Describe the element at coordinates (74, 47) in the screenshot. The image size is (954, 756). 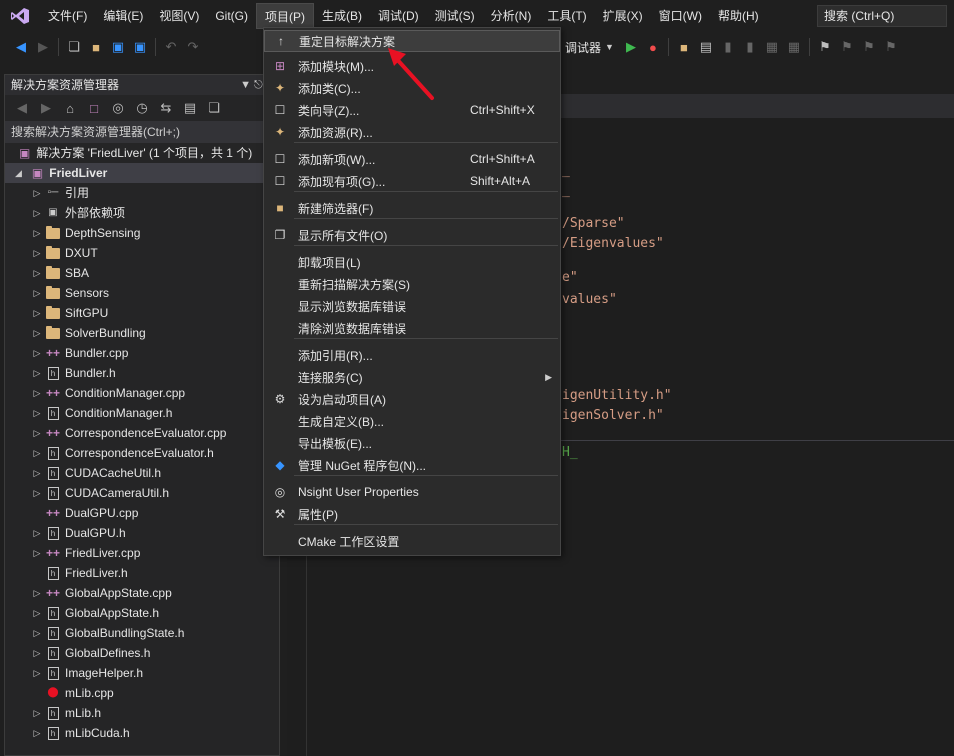
I see `new-project-icon: ❏` at that location.